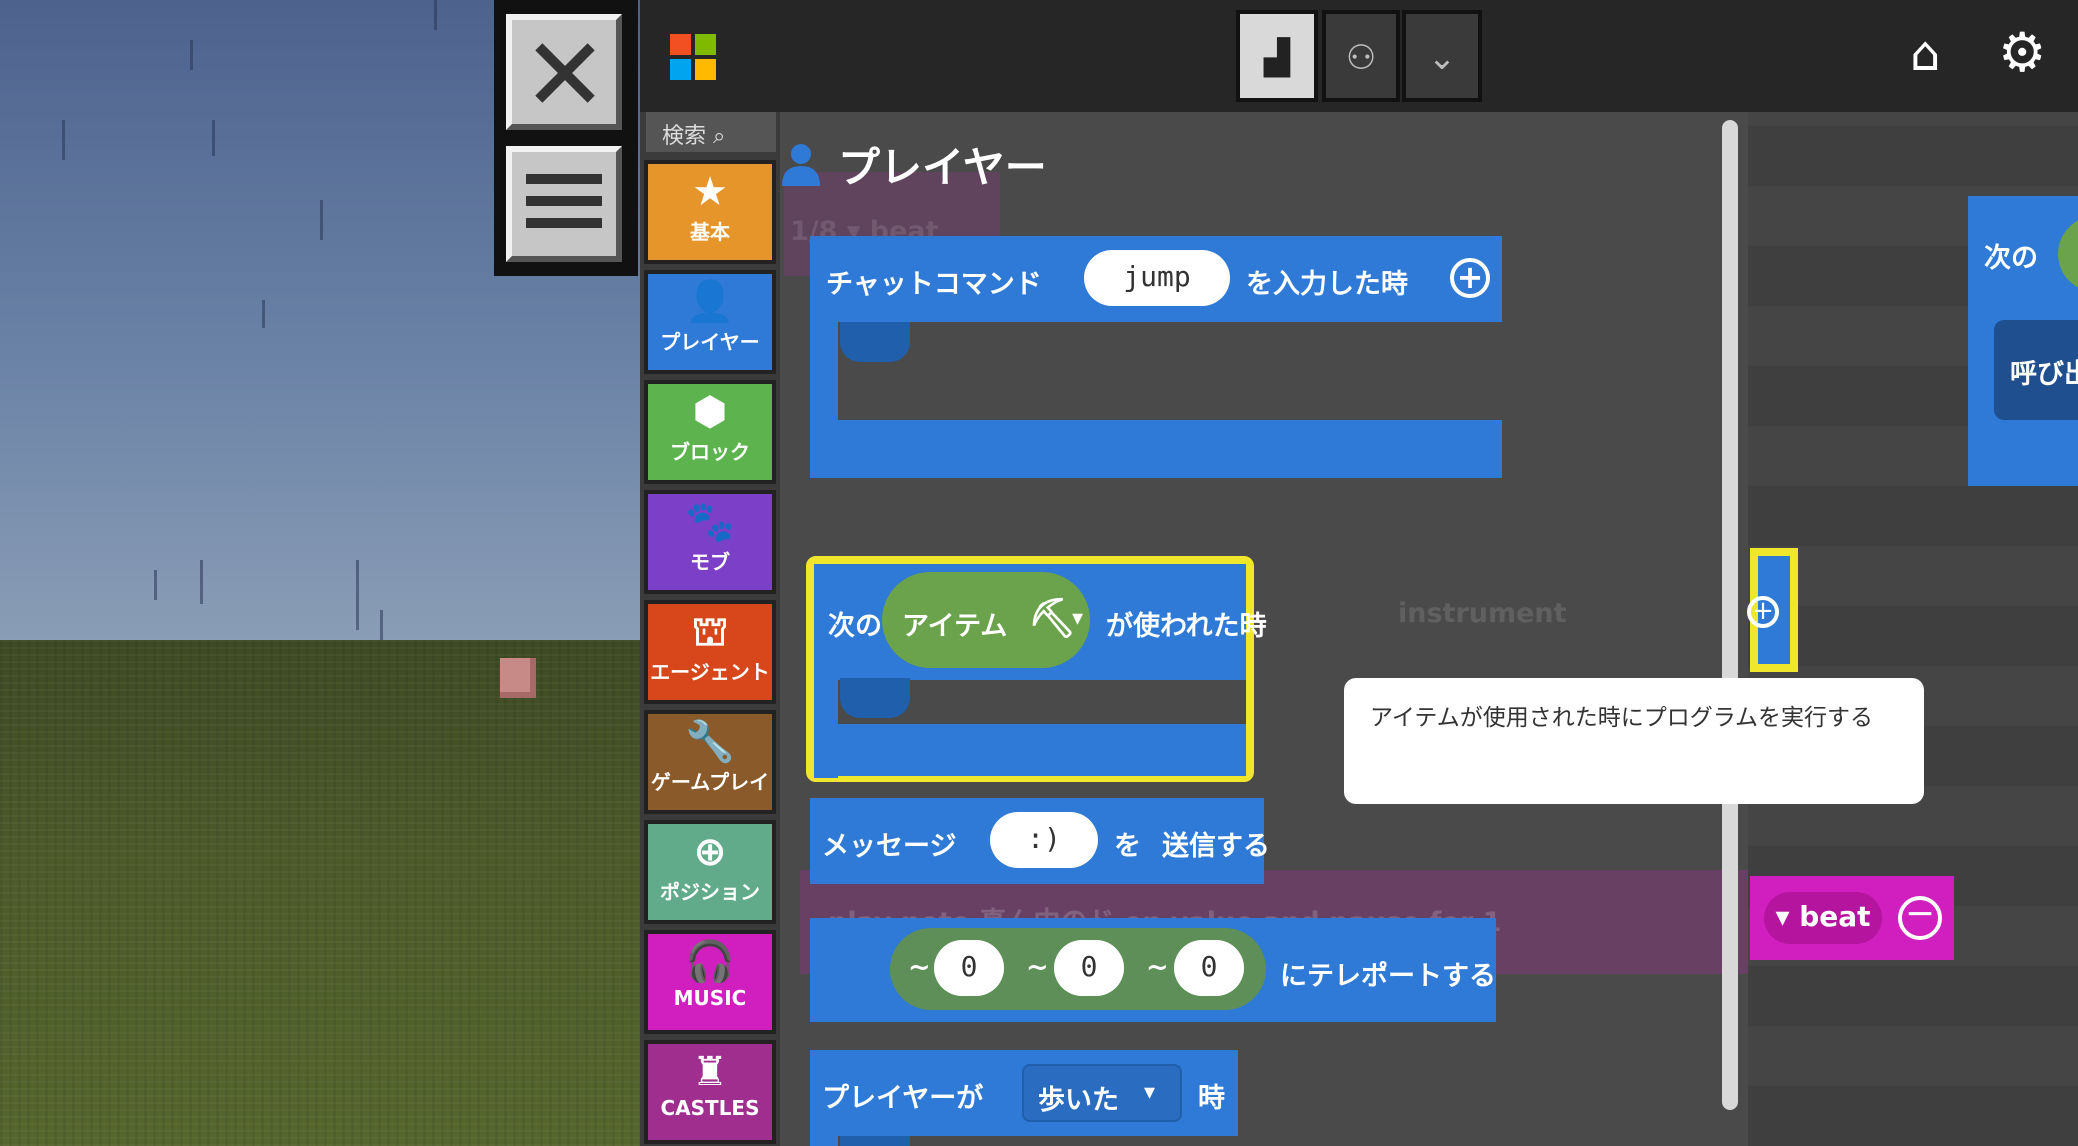 This screenshot has height=1146, width=2078. I want to click on tooltip-text: アイテムが使用された時にプログラムを実行する, so click(1622, 718).